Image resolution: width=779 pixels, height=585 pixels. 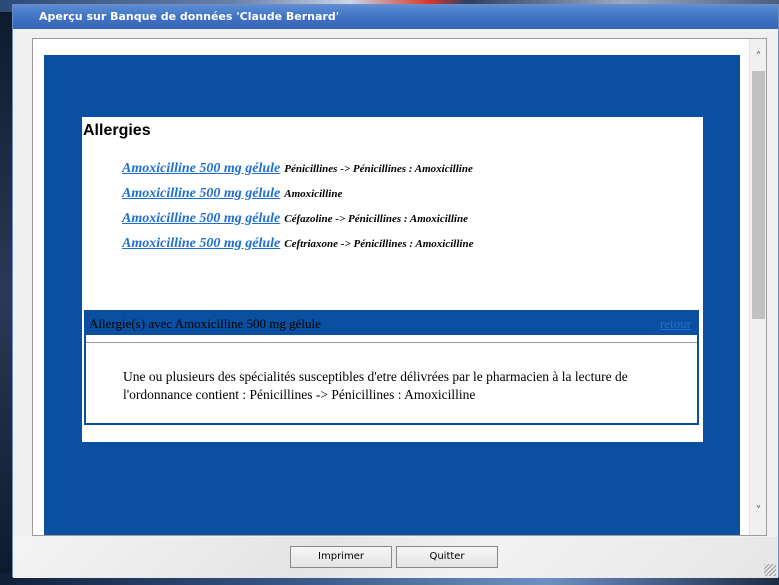 I want to click on resize-grip-icon, so click(x=770, y=570).